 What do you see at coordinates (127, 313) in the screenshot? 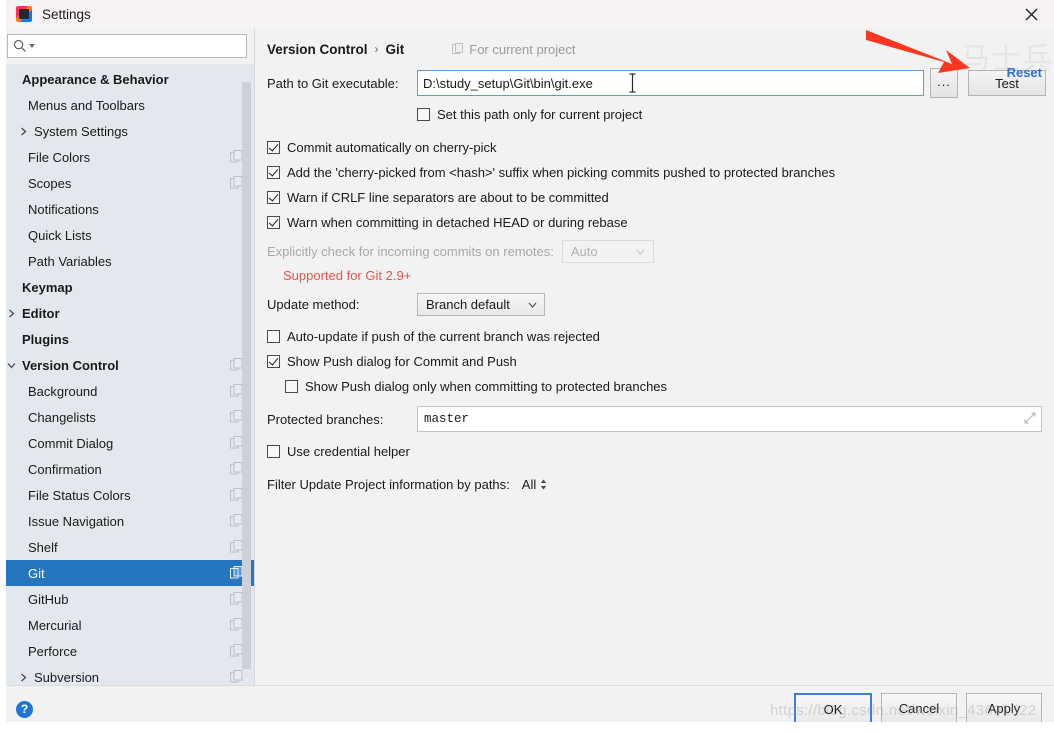
I see `sidebar-item-editor: Editor` at bounding box center [127, 313].